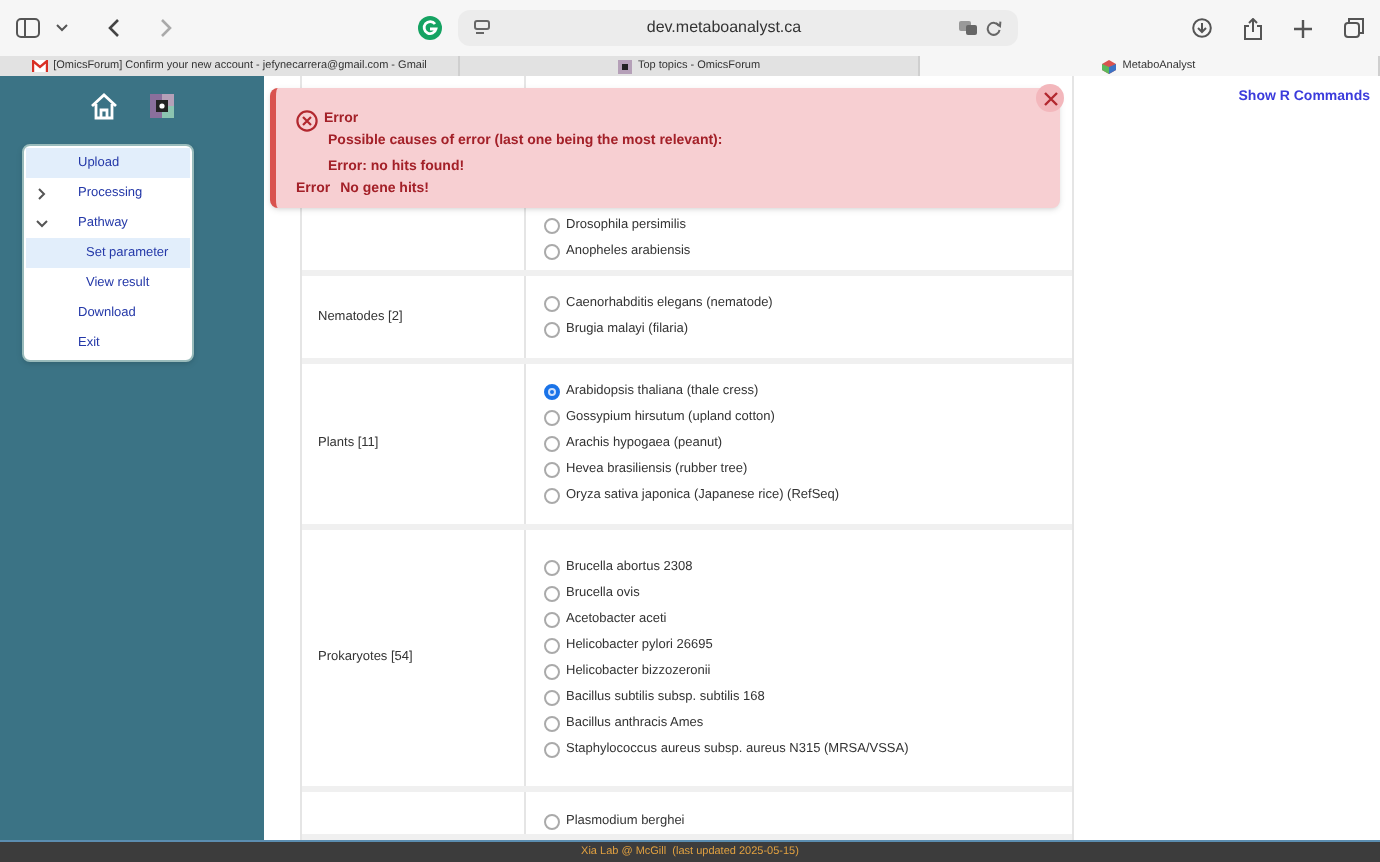  Describe the element at coordinates (28, 28) in the screenshot. I see `sidebar-toggle-icon` at that location.